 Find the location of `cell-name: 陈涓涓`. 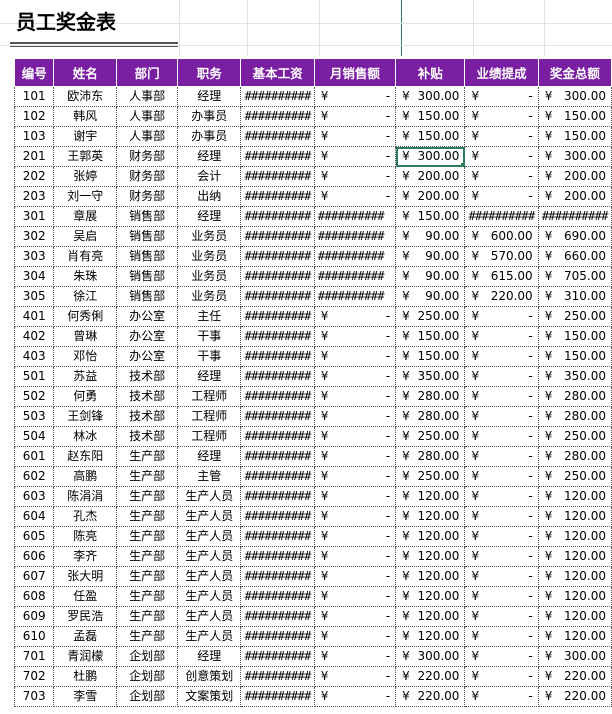

cell-name: 陈涓涓 is located at coordinates (85, 496).